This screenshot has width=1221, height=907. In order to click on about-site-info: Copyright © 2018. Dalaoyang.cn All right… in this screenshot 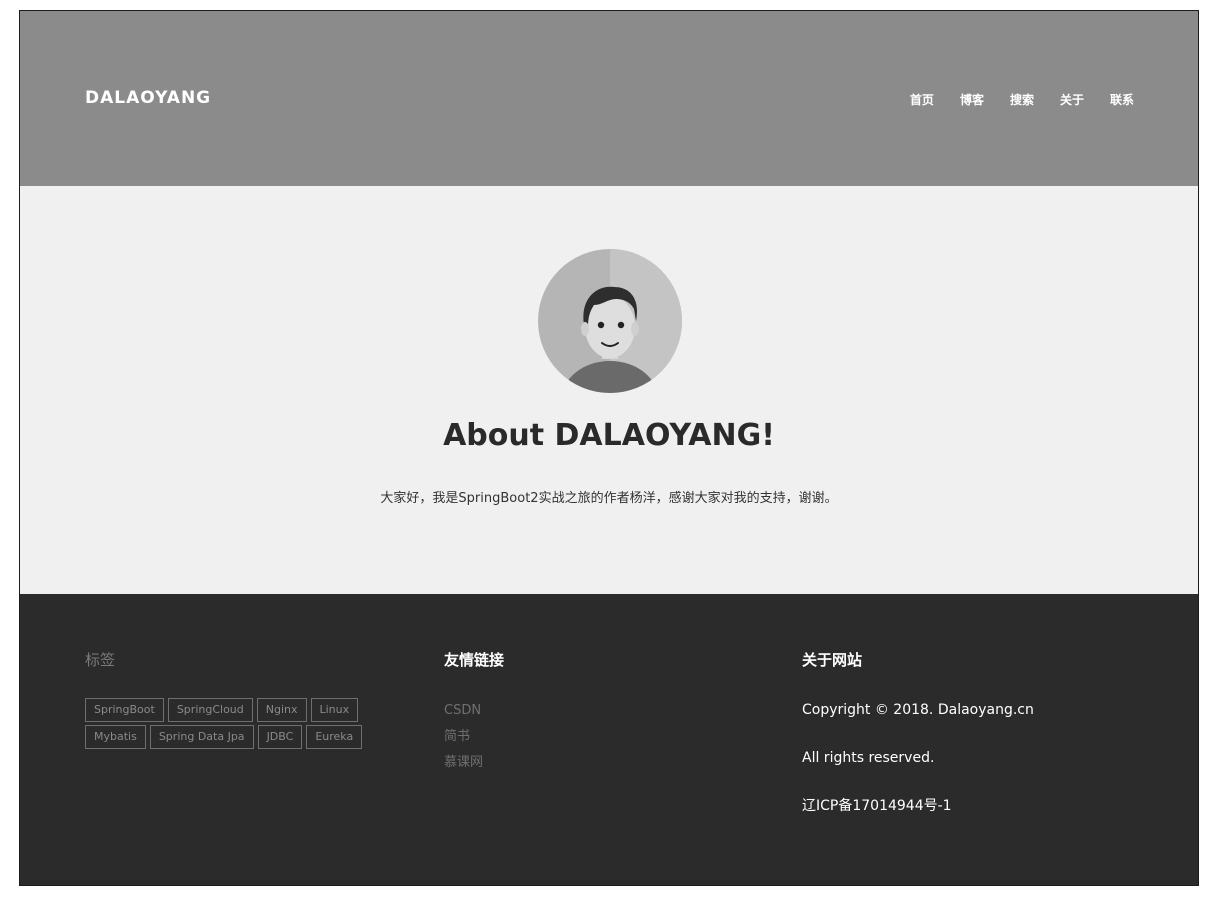, I will do `click(918, 770)`.